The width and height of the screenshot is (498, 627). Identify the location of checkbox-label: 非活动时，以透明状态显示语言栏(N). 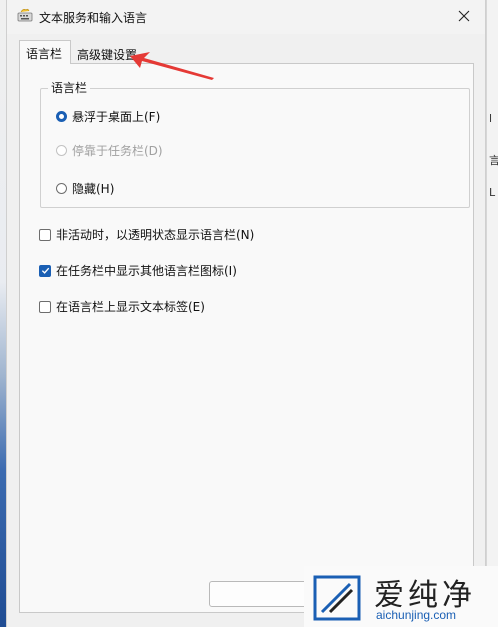
(155, 235).